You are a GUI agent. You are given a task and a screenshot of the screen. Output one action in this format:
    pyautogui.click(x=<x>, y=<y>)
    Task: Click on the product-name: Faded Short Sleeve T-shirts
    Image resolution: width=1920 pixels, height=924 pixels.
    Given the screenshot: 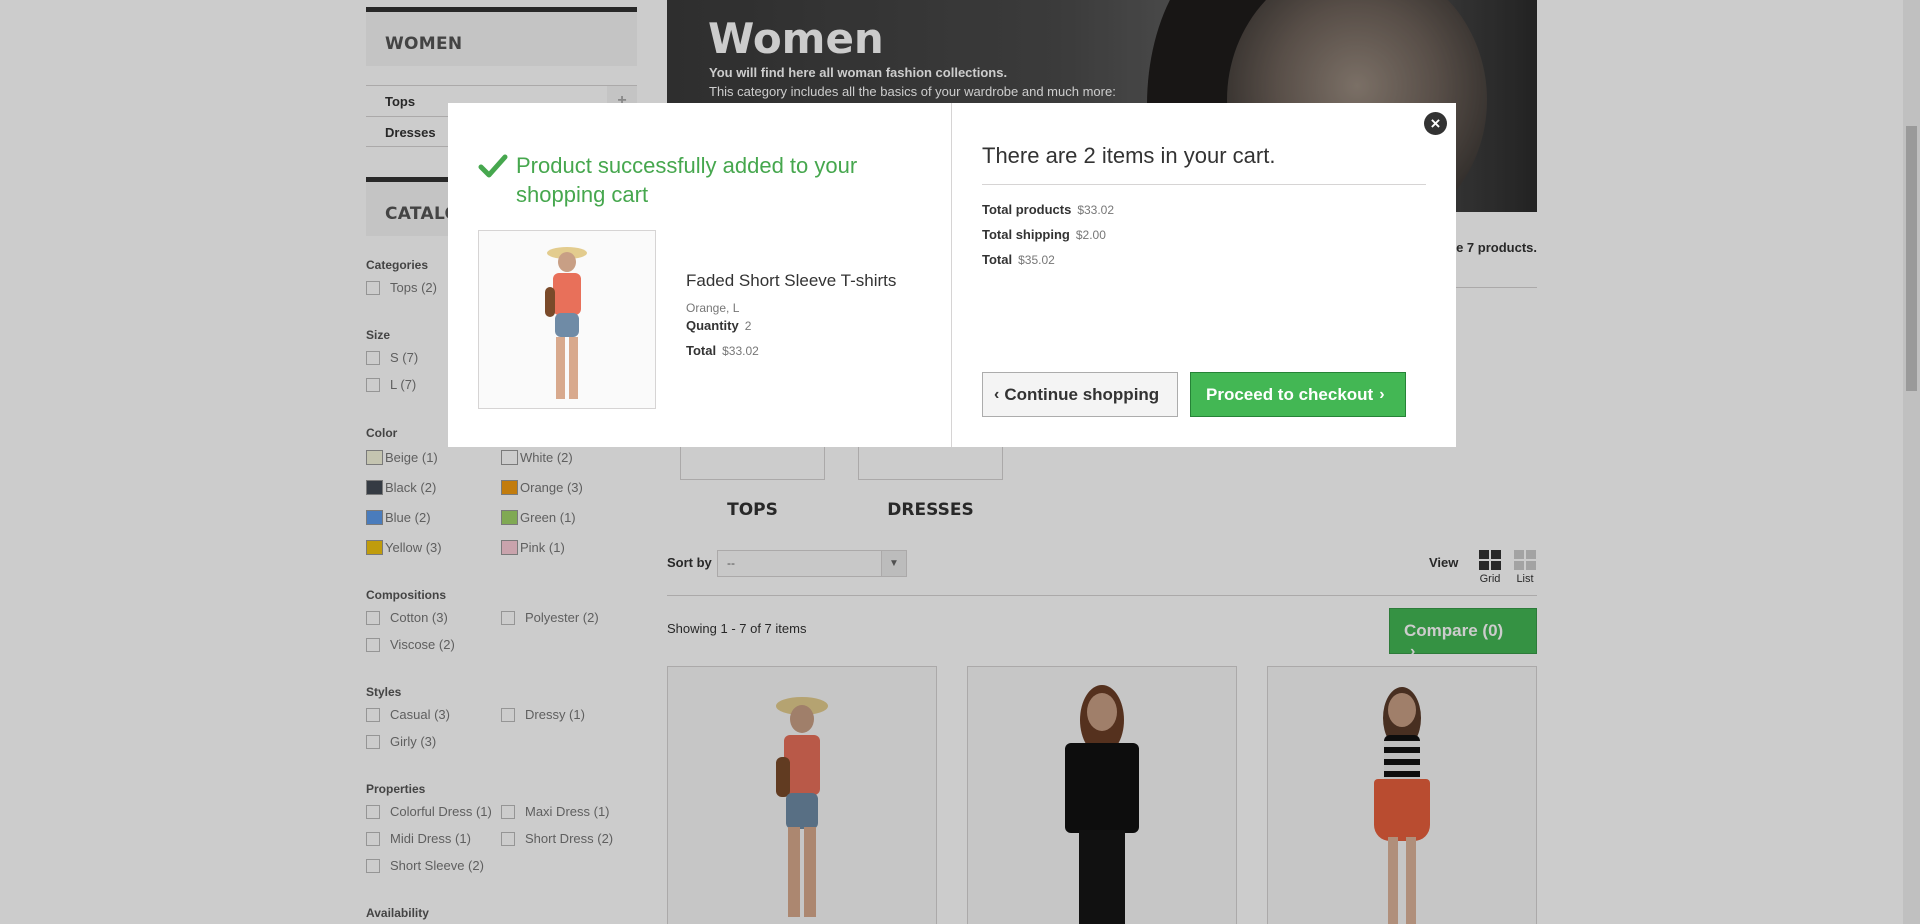 What is the action you would take?
    pyautogui.click(x=791, y=280)
    